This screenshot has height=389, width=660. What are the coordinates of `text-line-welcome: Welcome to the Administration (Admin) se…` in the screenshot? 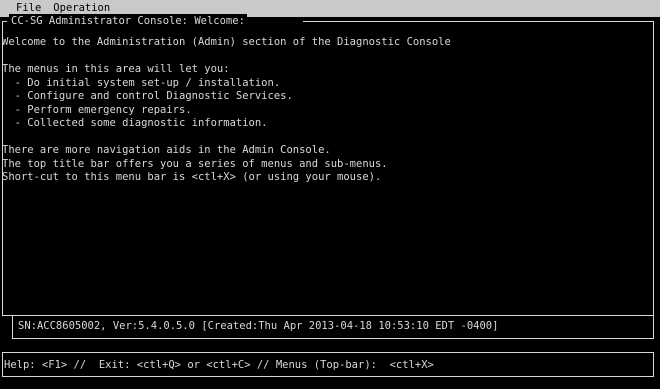 It's located at (226, 42).